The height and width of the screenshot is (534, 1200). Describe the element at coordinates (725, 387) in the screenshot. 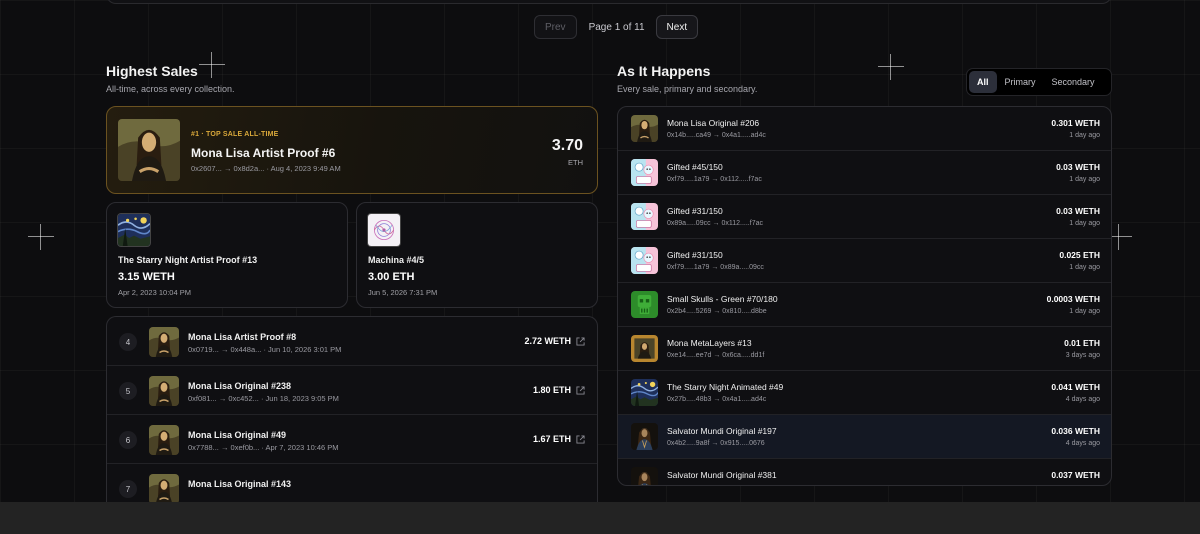

I see `sale-name: The Starry Night Animated #49` at that location.